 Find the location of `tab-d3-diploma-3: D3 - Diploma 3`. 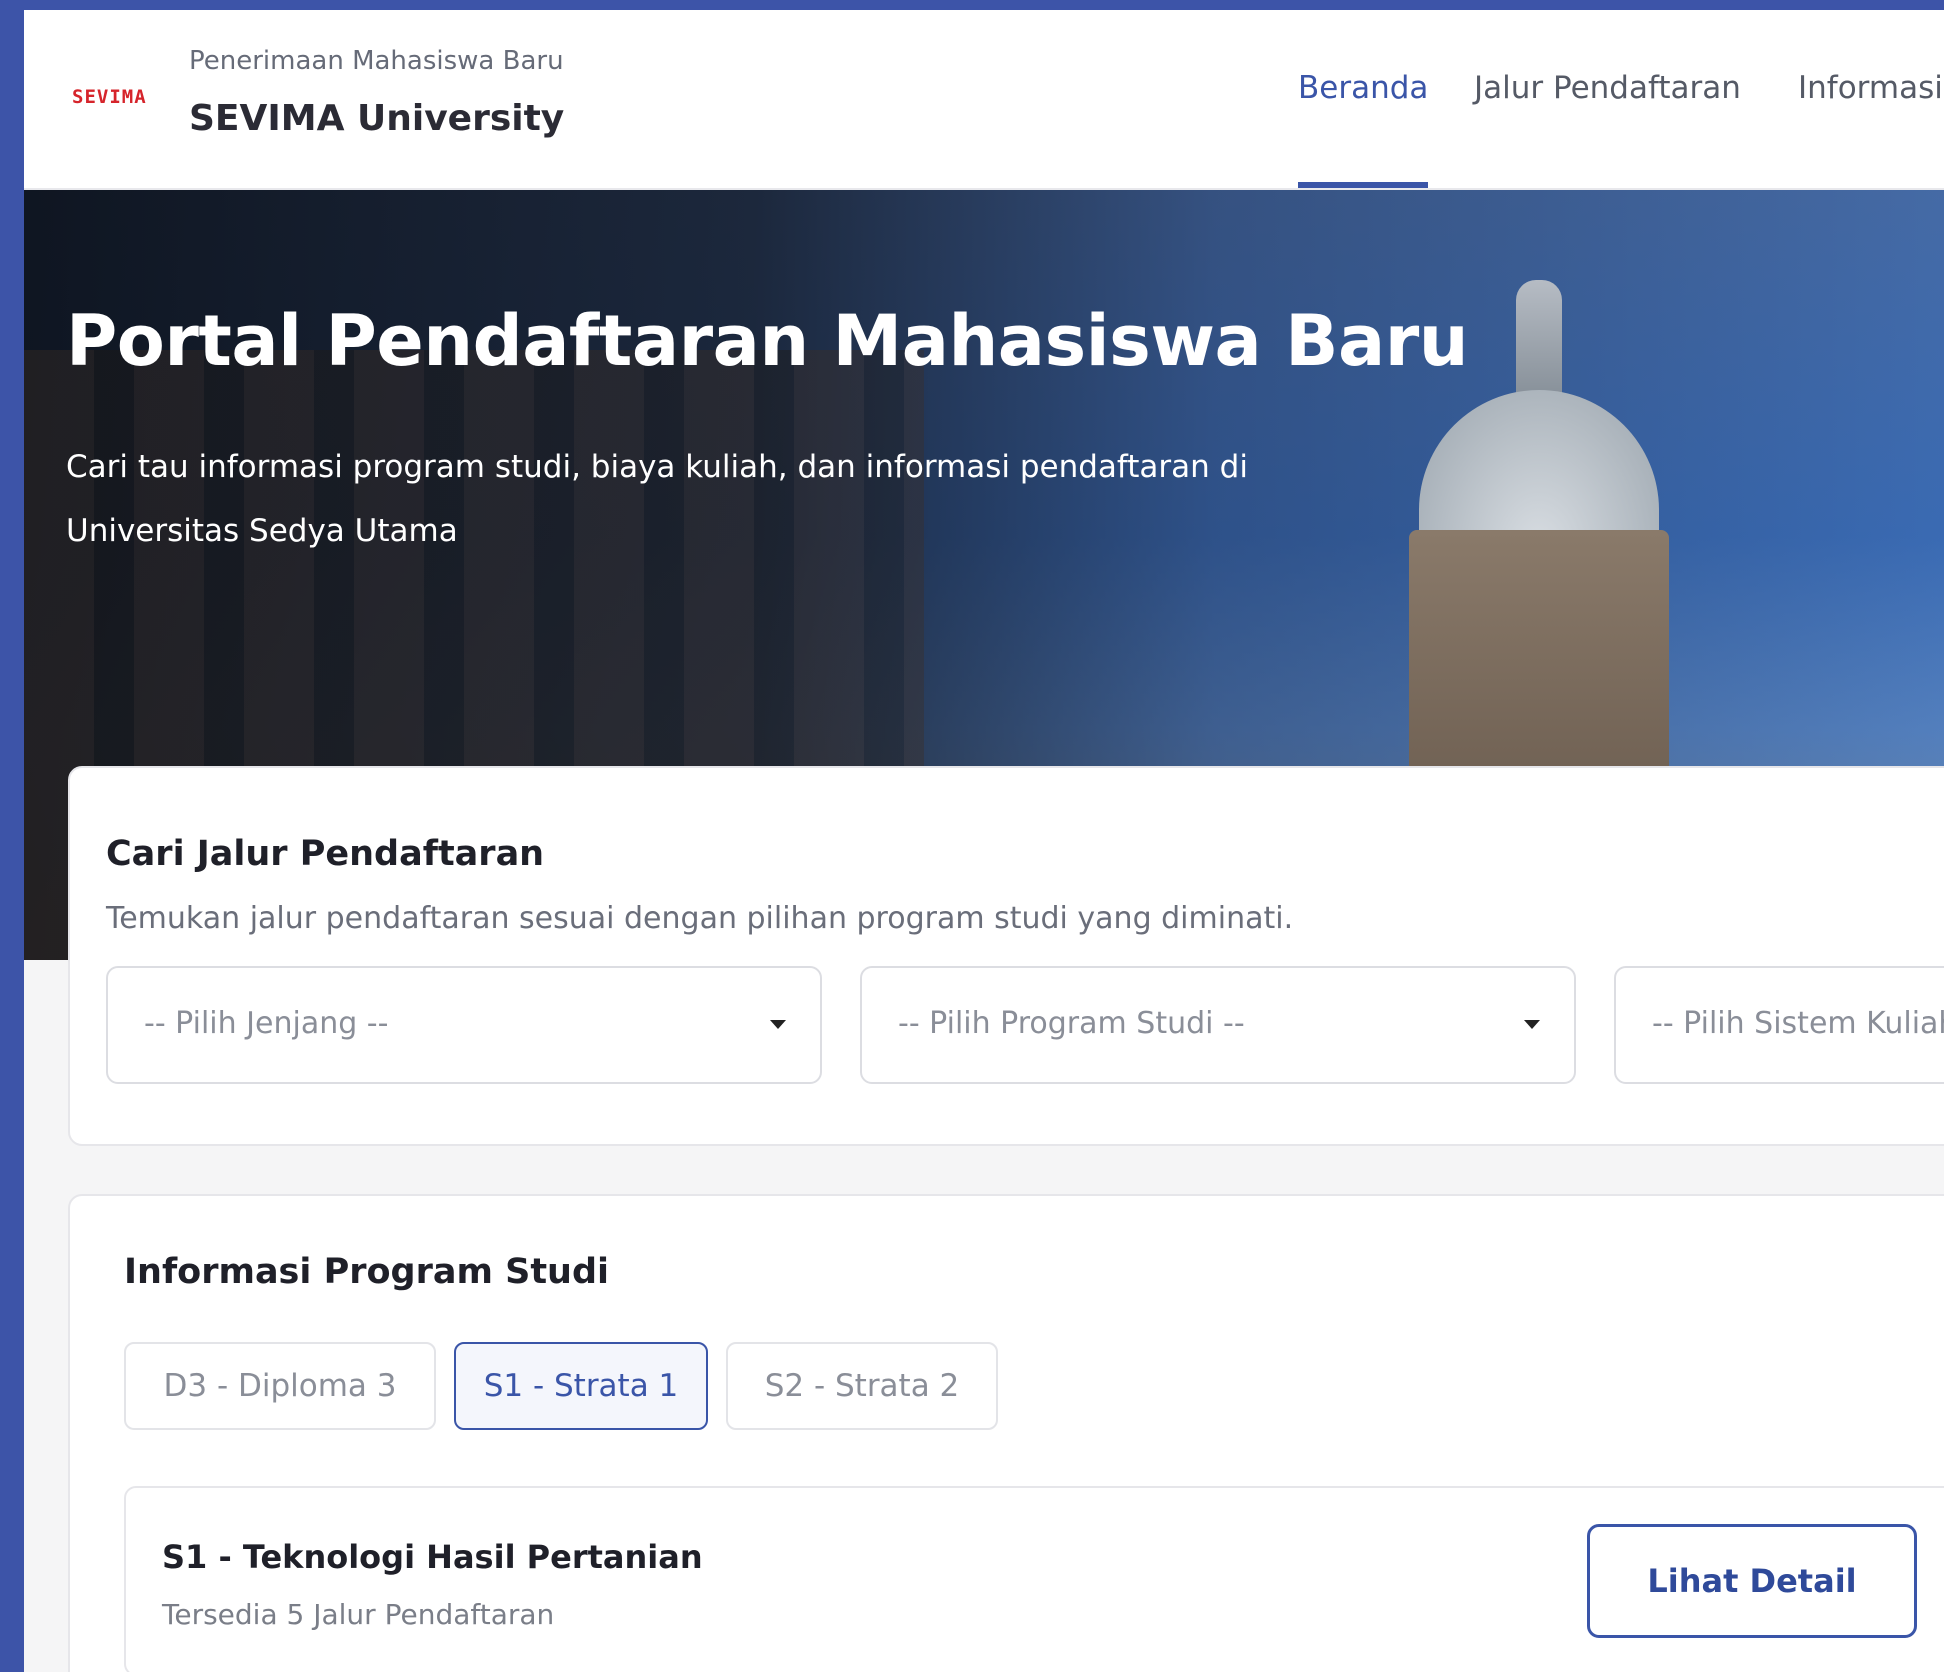

tab-d3-diploma-3: D3 - Diploma 3 is located at coordinates (280, 1386).